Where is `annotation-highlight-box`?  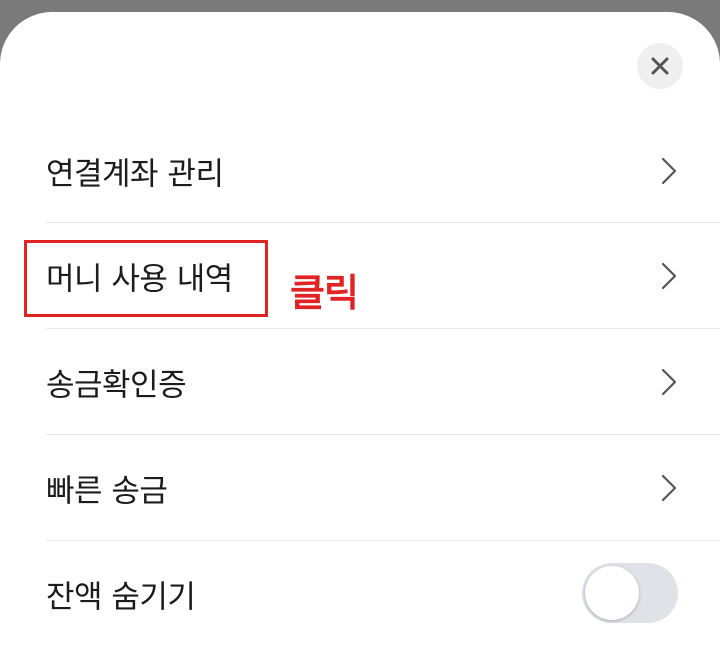
annotation-highlight-box is located at coordinates (146, 278).